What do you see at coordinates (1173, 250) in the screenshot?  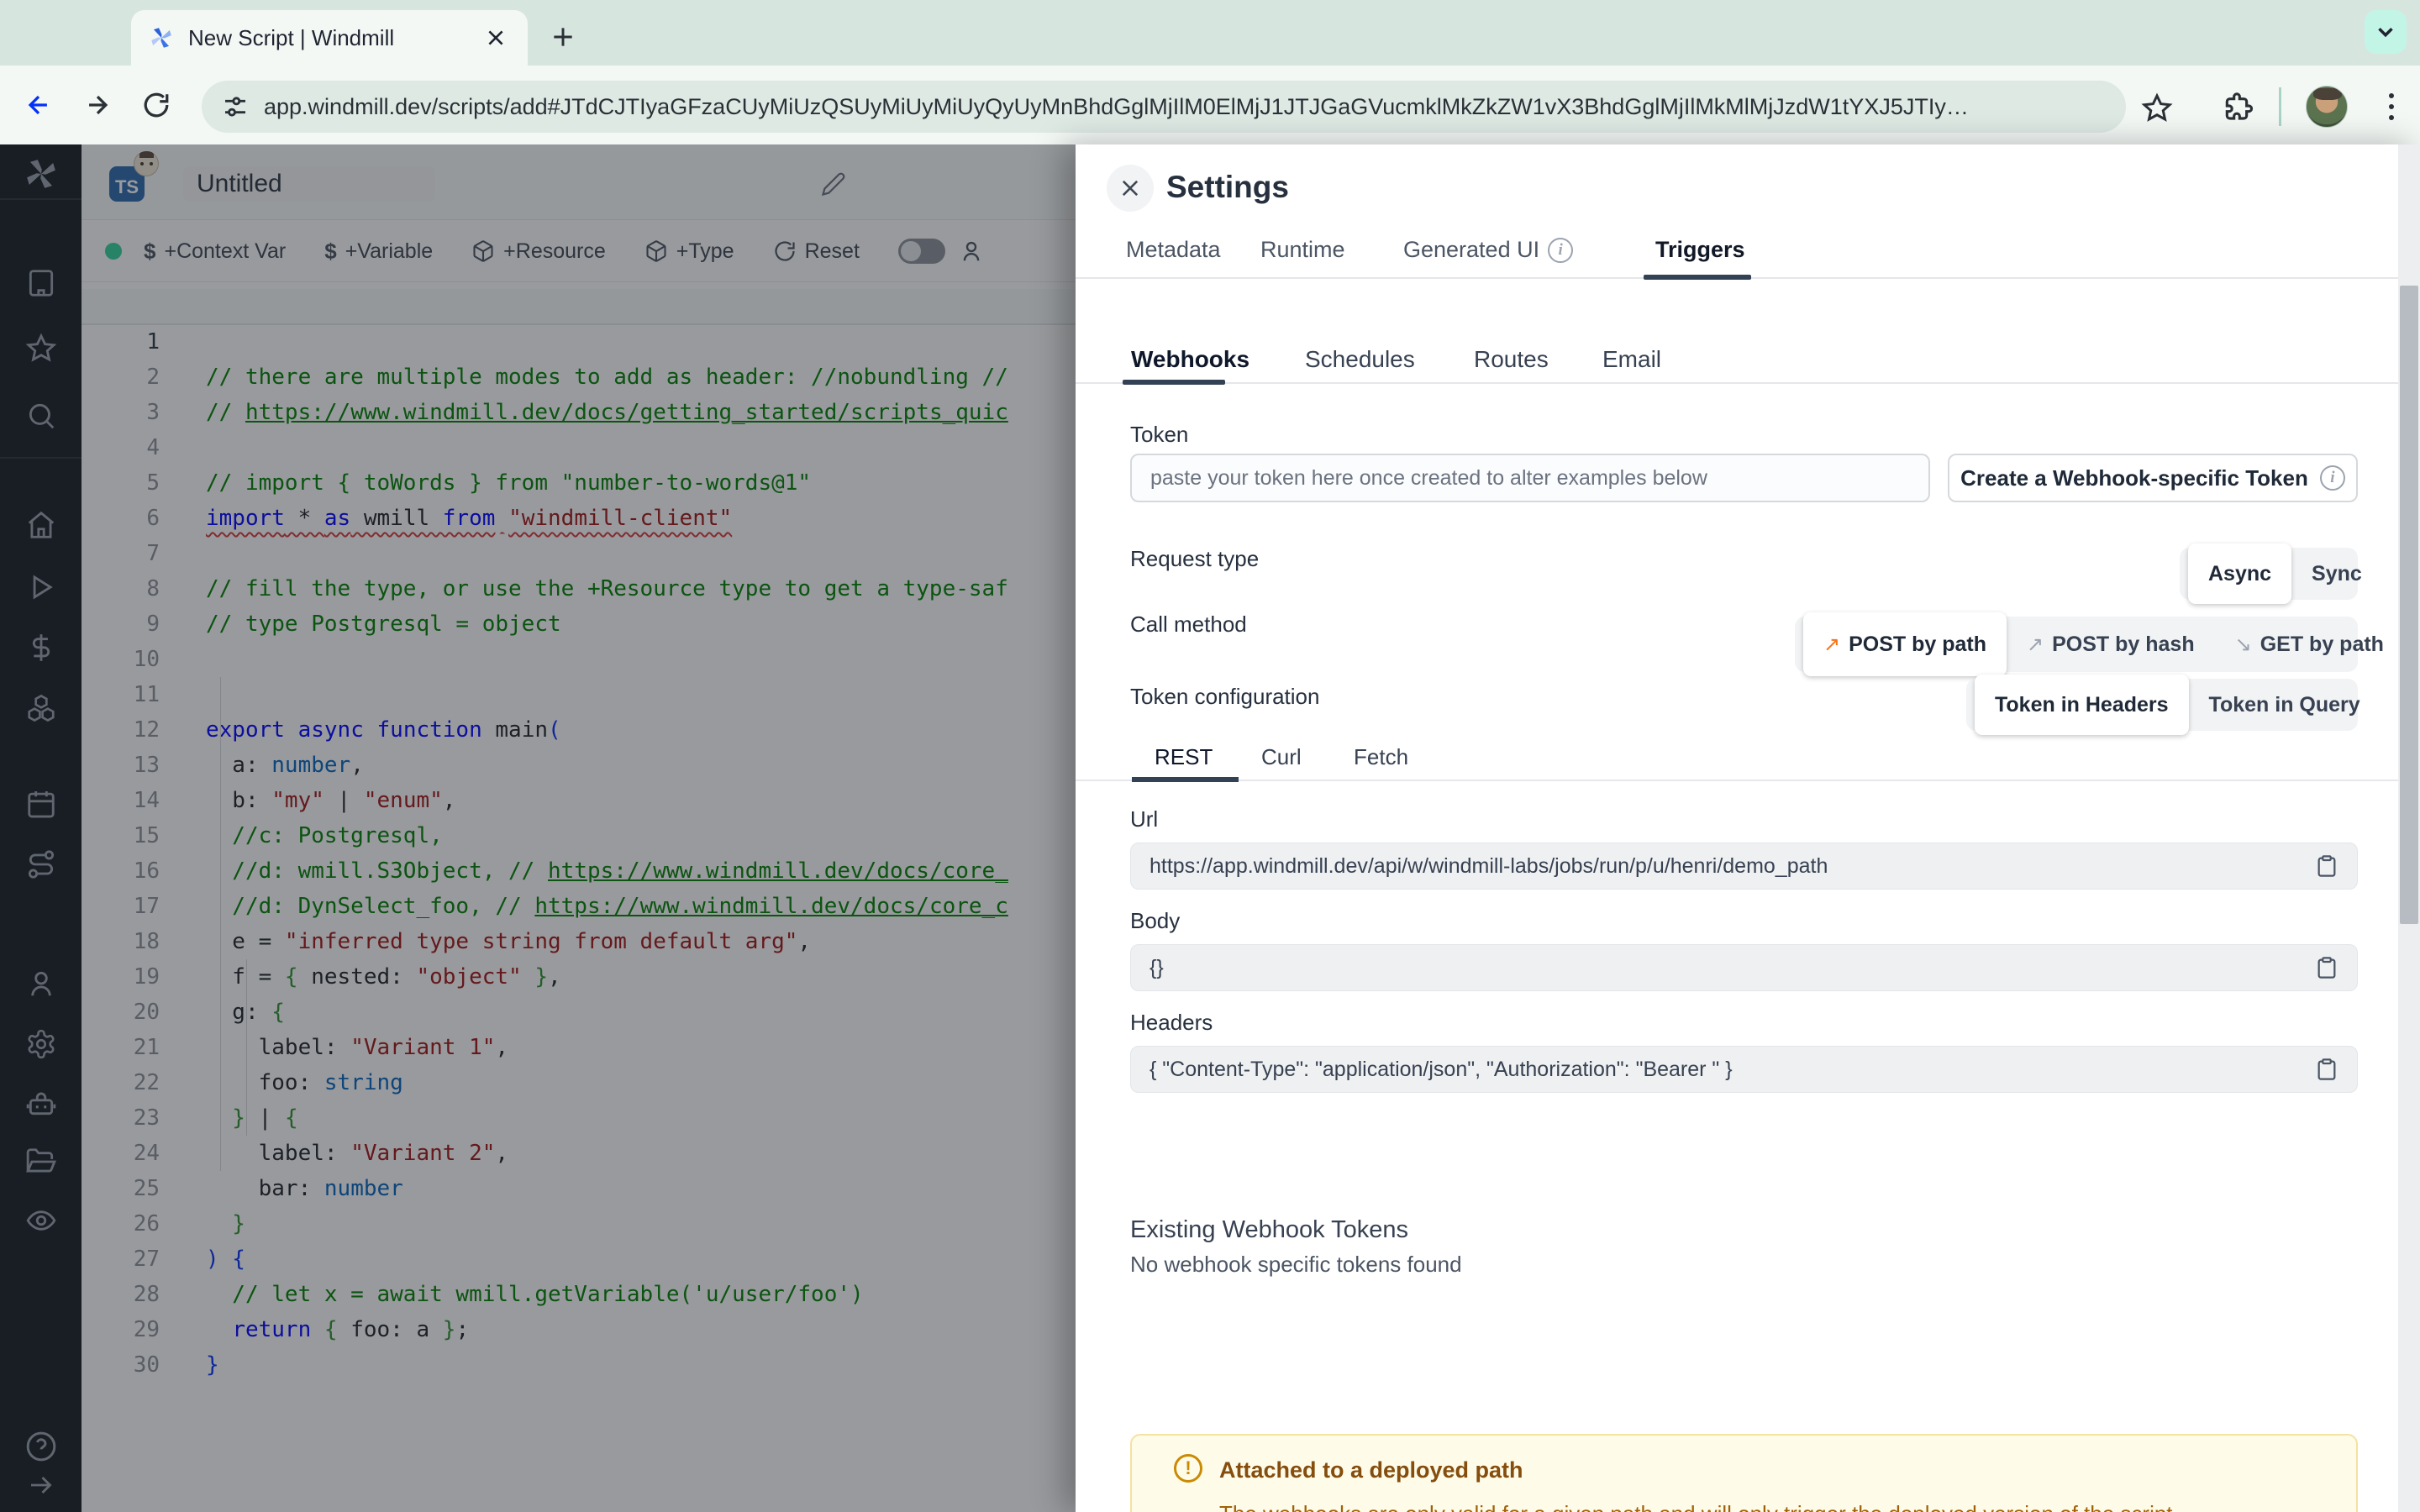 I see `tab-metadata: Metadata` at bounding box center [1173, 250].